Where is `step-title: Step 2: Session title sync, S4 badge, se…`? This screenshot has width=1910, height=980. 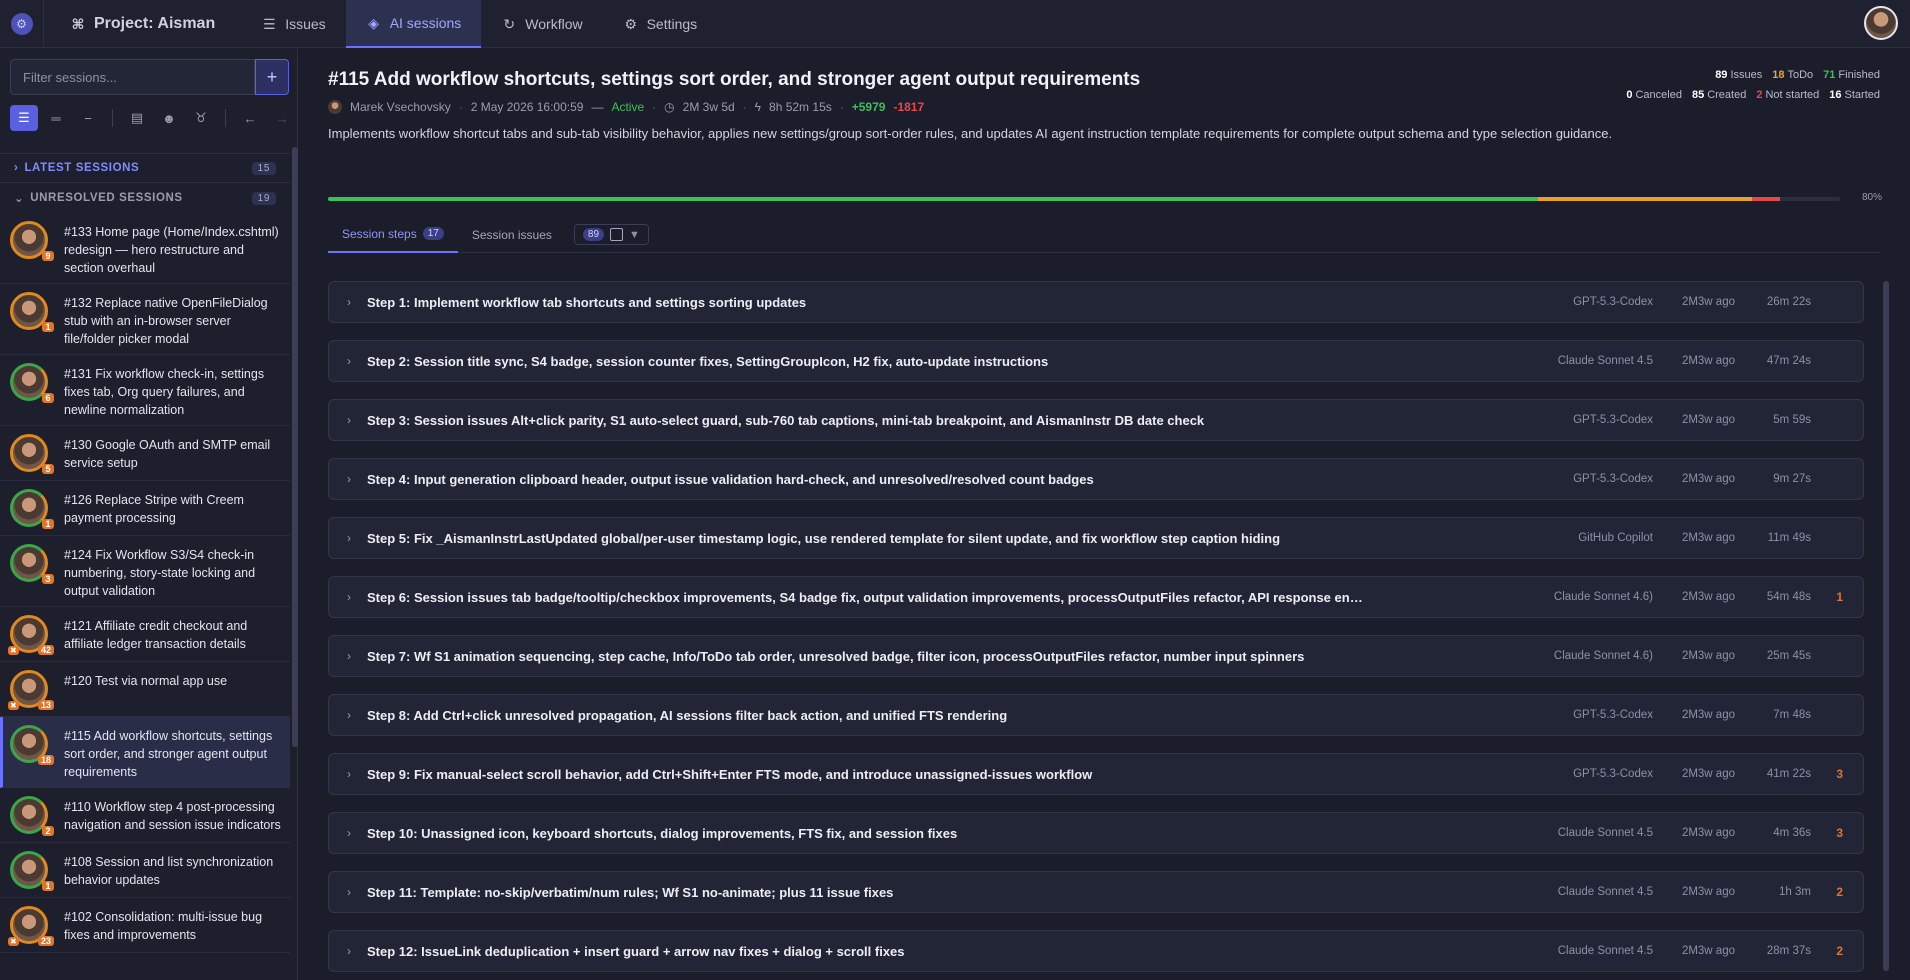
step-title: Step 2: Session title sync, S4 badge, se… is located at coordinates (708, 361).